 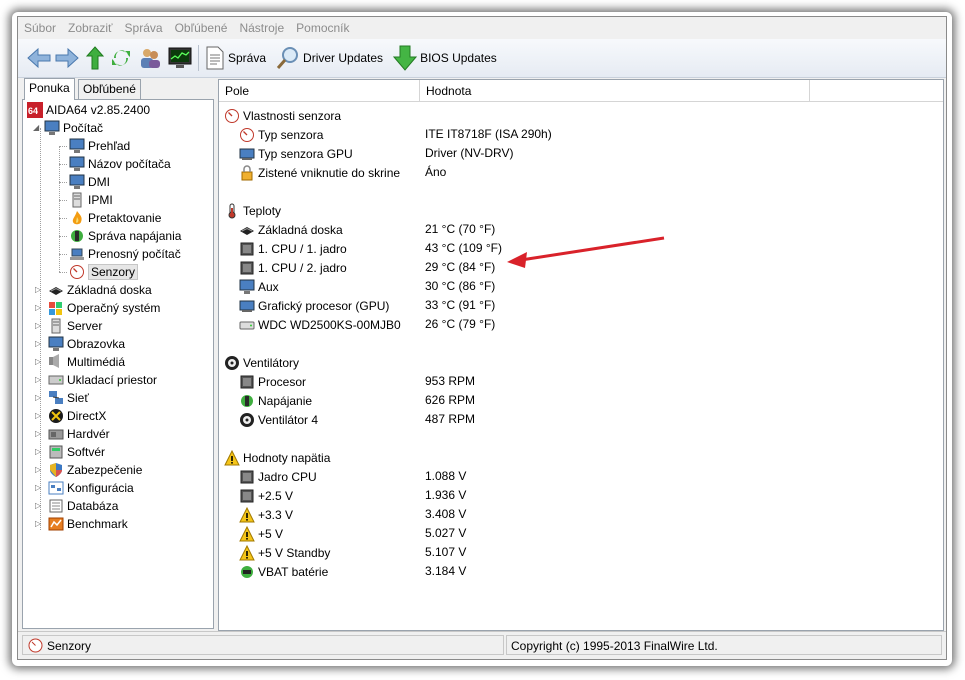 I want to click on users-button, so click(x=150, y=58).